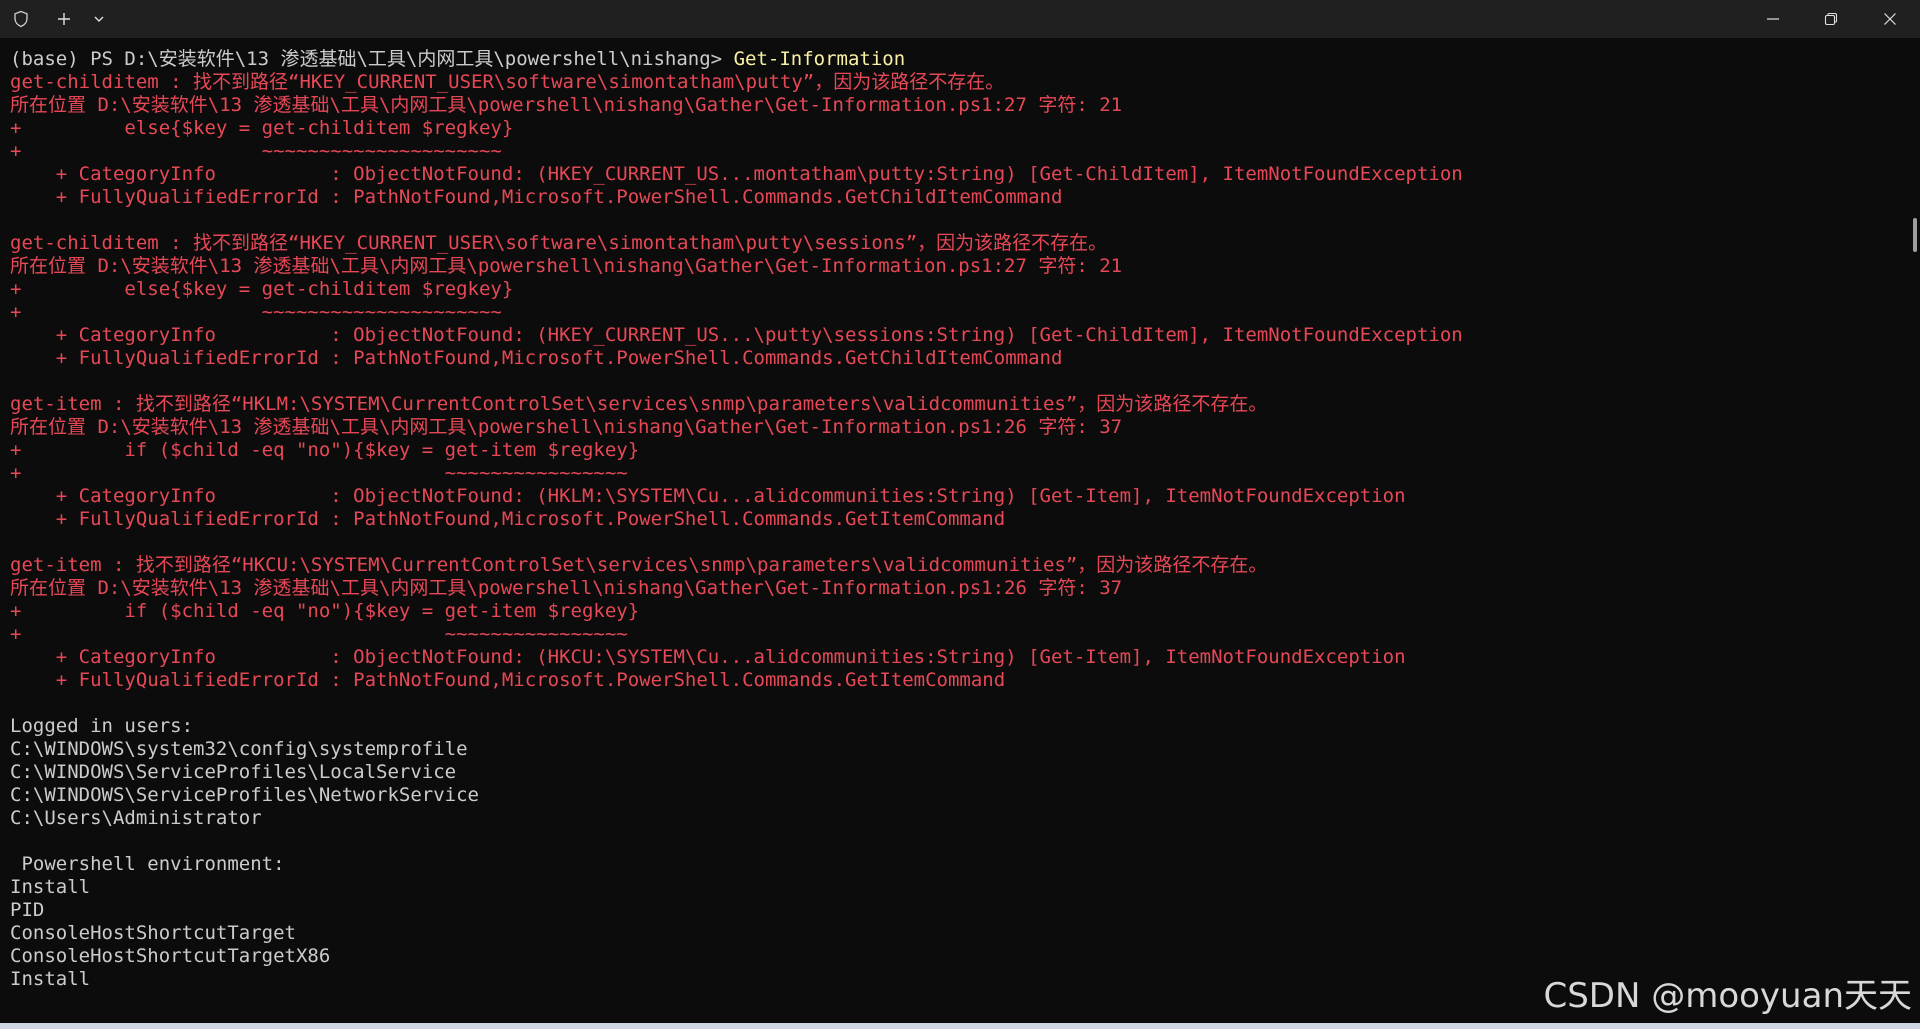 The height and width of the screenshot is (1029, 1920). I want to click on output-line: C:\WINDOWS\ServiceProfiles\LocalService, so click(233, 772).